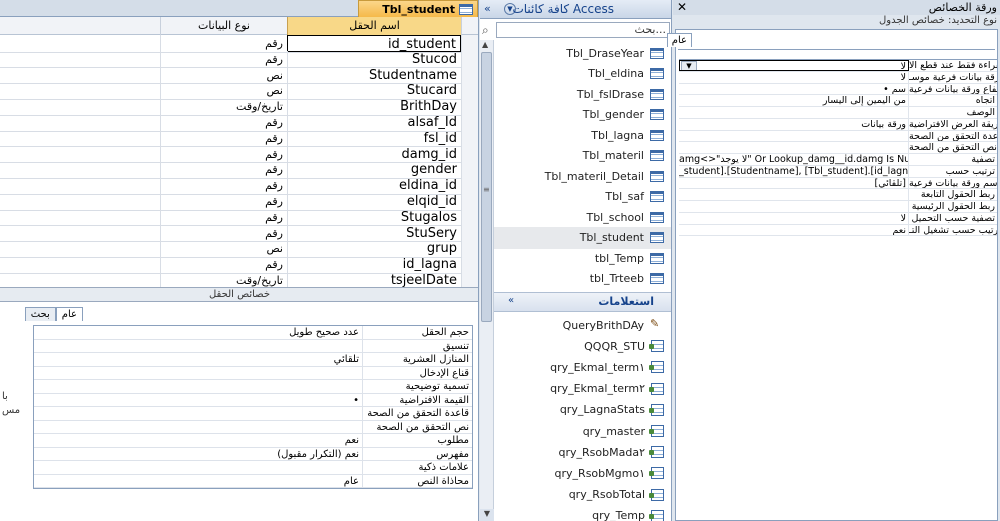 This screenshot has width=1000, height=521. What do you see at coordinates (198, 440) in the screenshot?
I see `property-value: نعم` at bounding box center [198, 440].